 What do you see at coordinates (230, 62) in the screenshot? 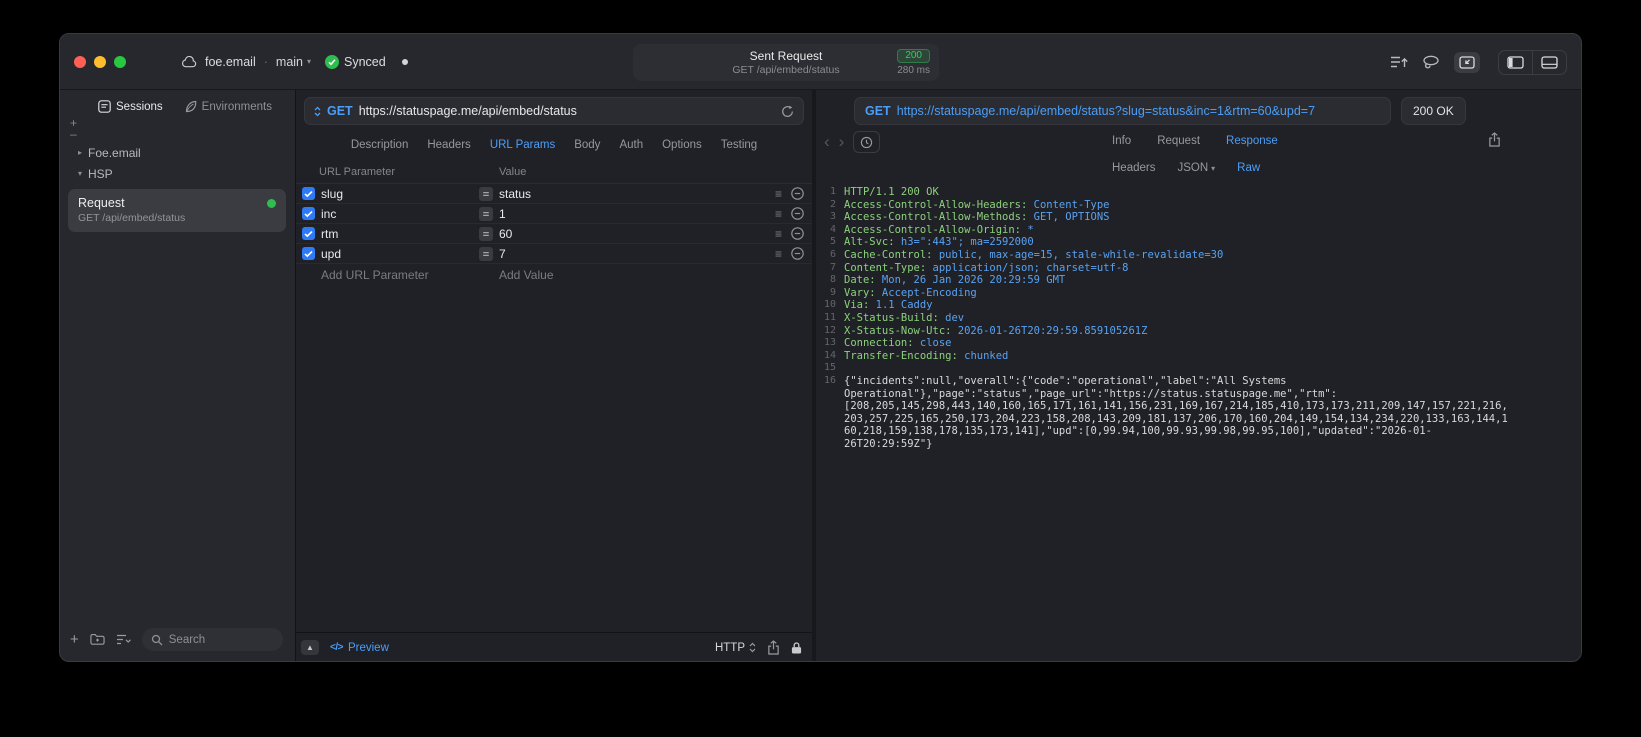
I see `project-name: foe.email` at bounding box center [230, 62].